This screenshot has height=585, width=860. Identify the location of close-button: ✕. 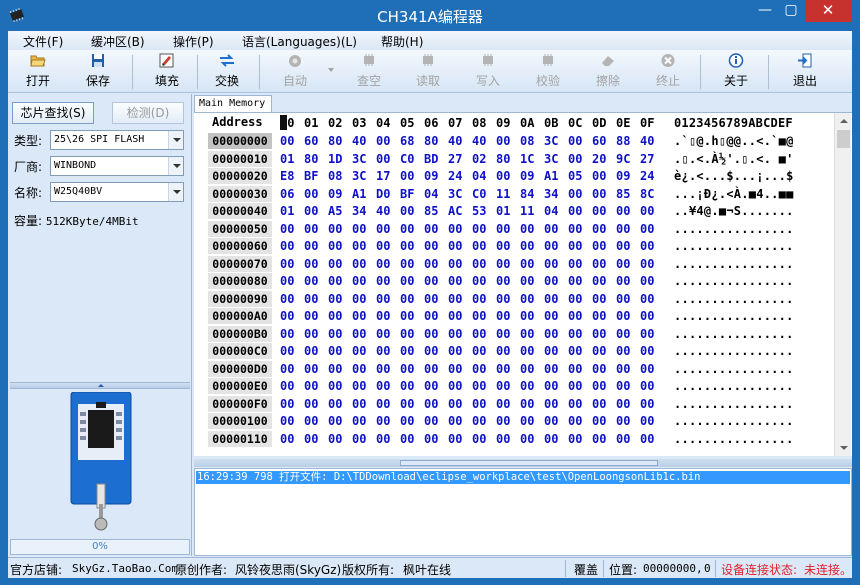
(828, 11).